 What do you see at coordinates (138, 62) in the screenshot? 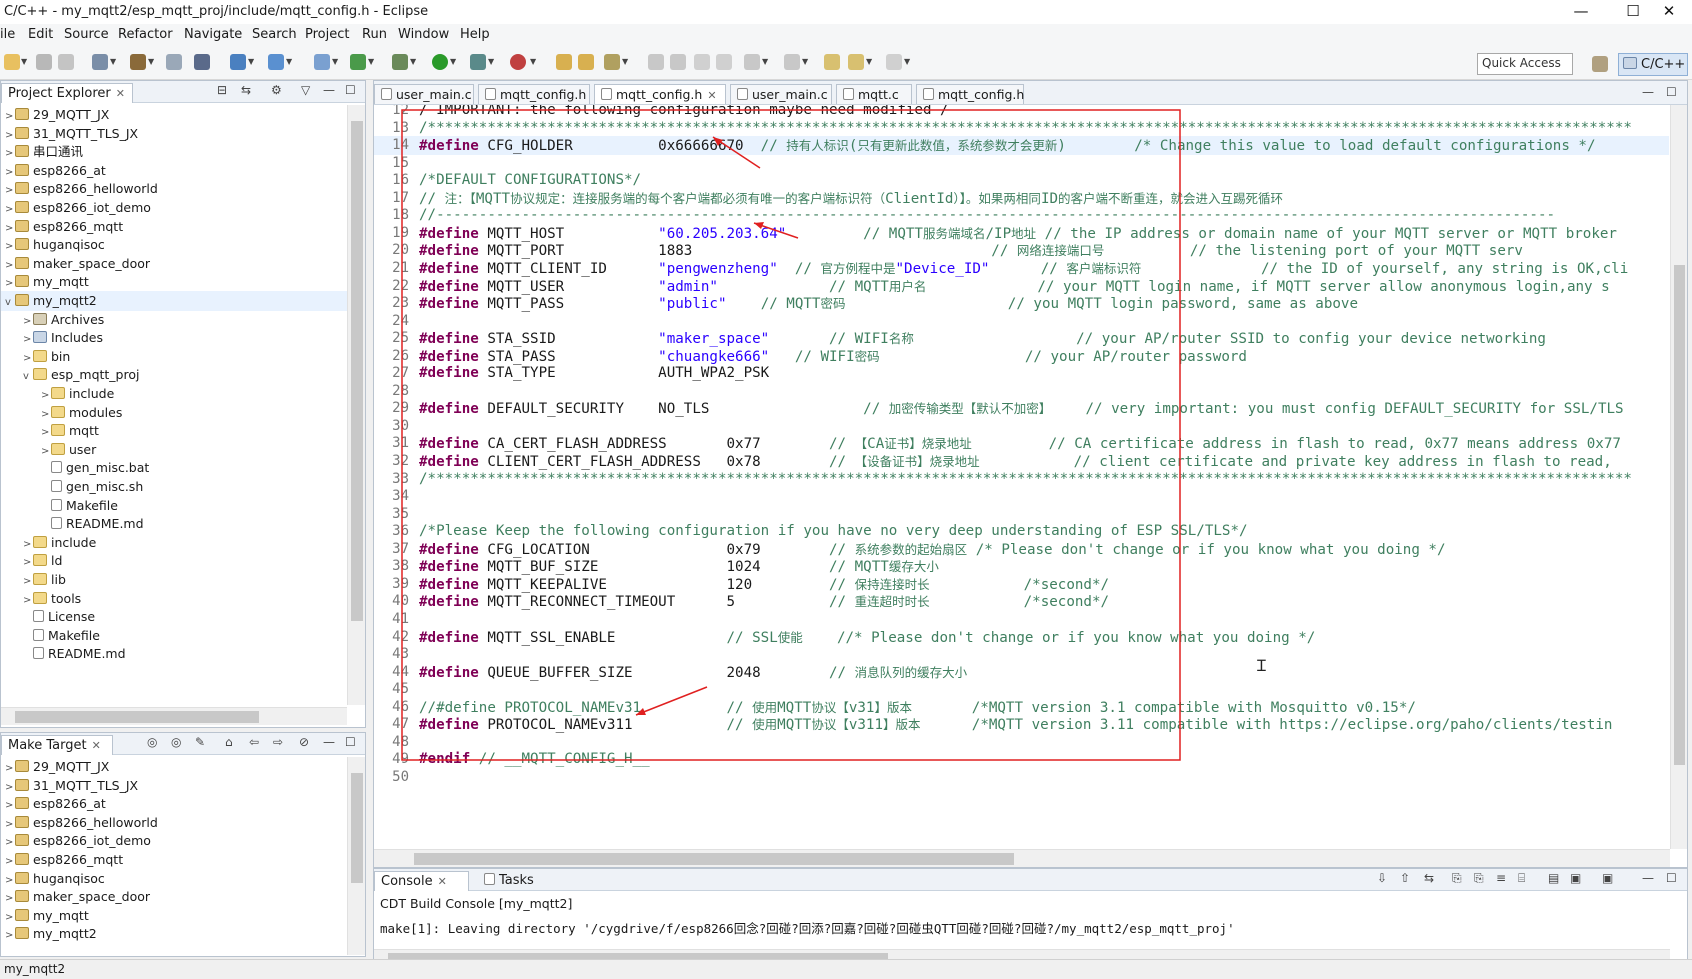
I see `build-icon` at bounding box center [138, 62].